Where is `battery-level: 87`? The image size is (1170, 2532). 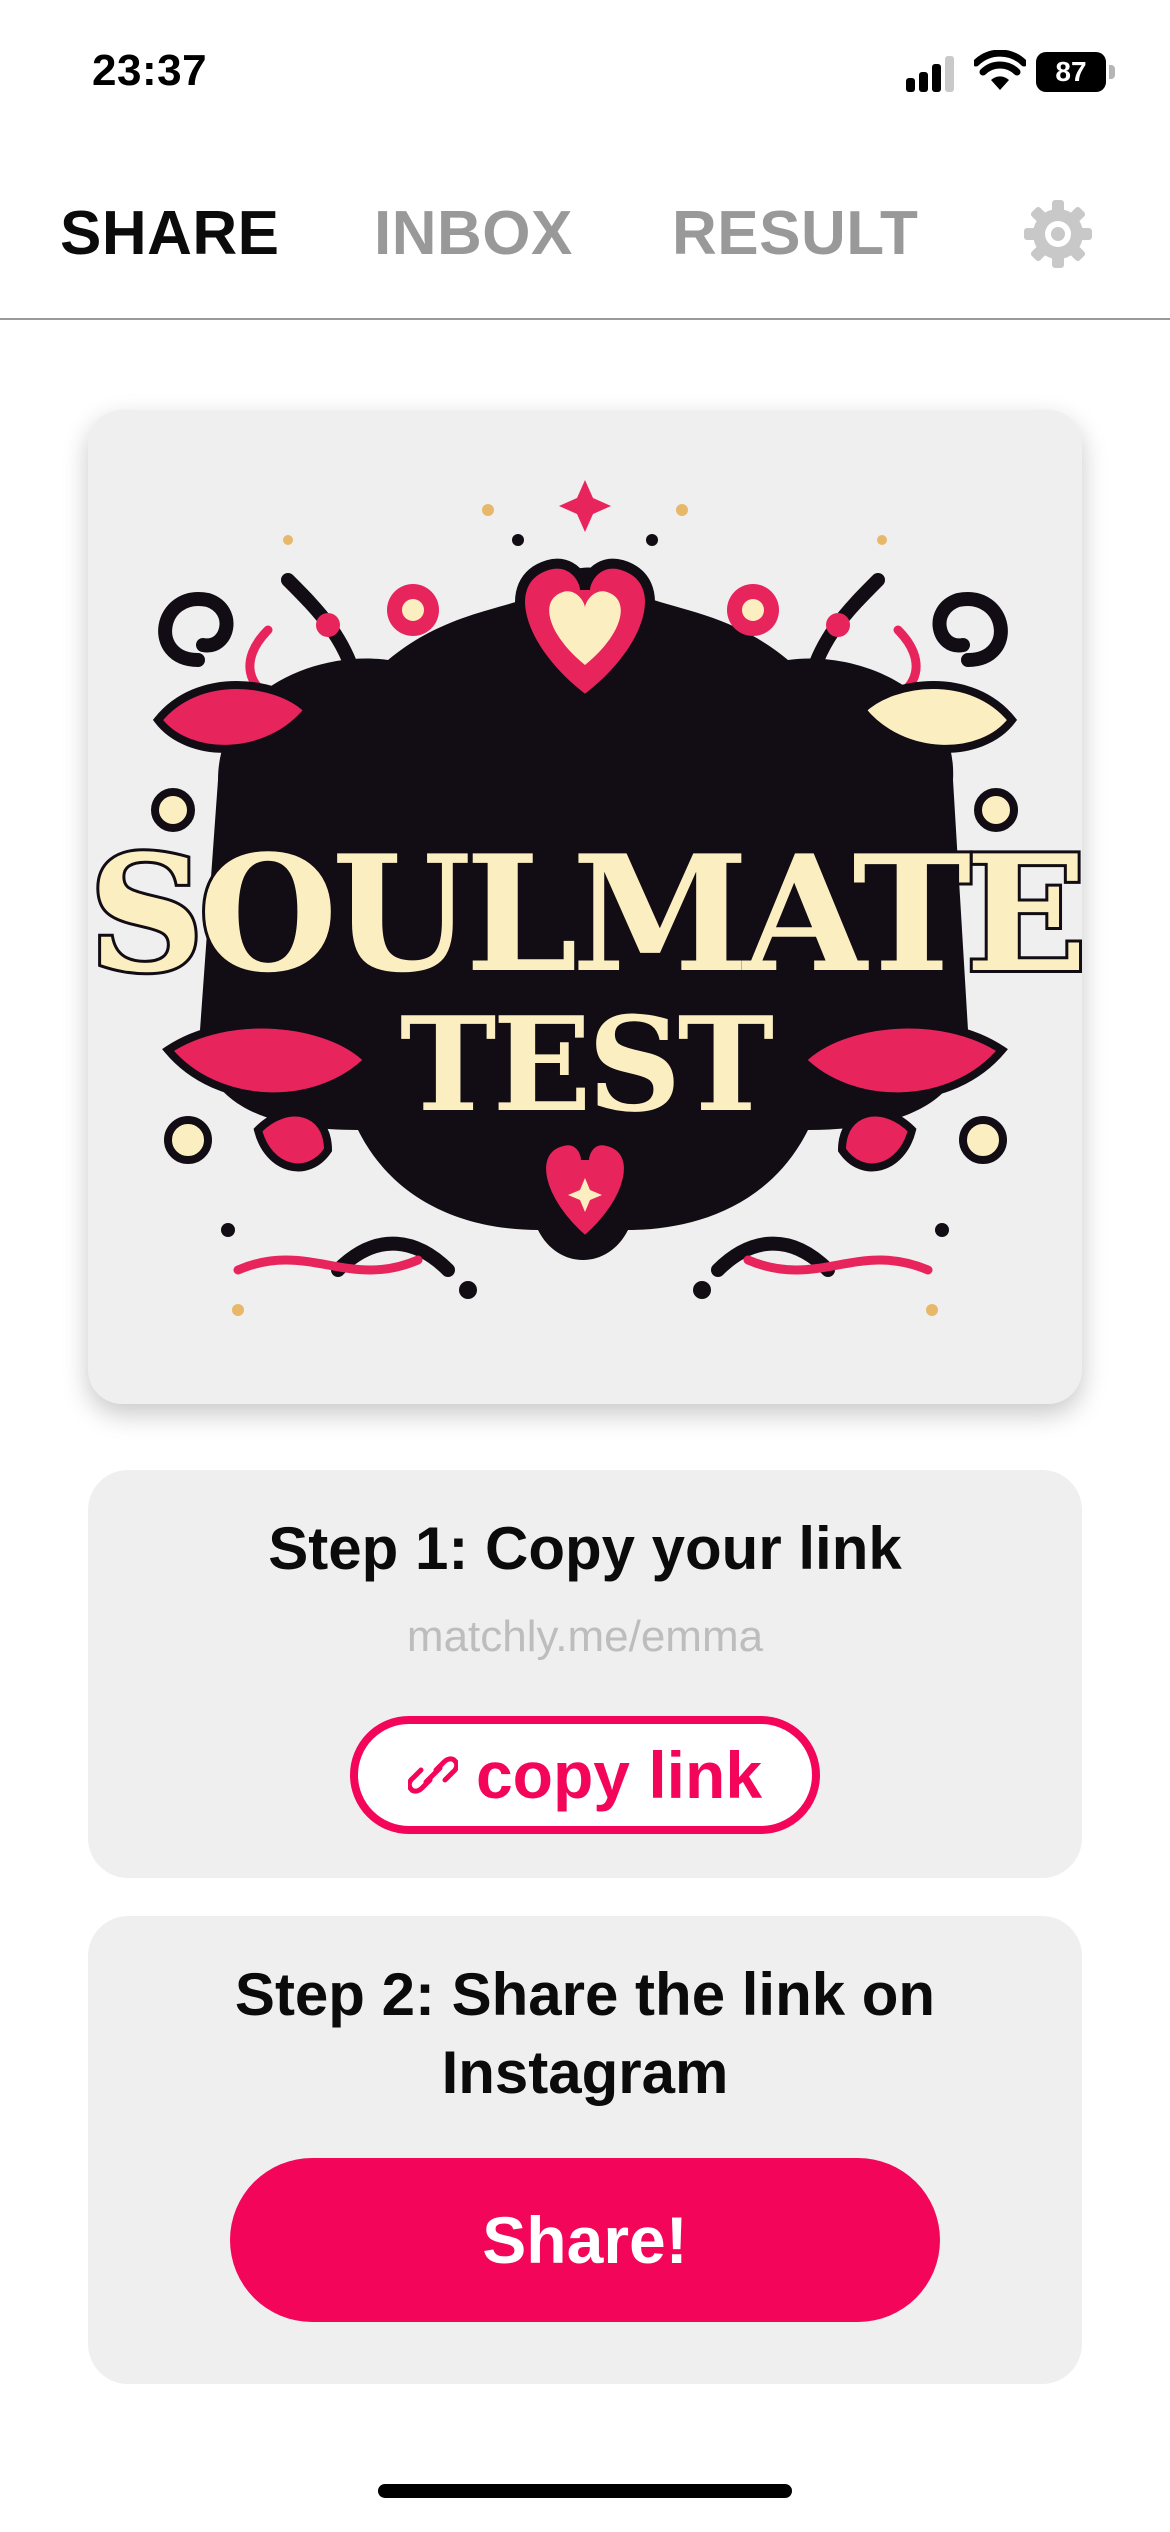
battery-level: 87 is located at coordinates (1071, 72).